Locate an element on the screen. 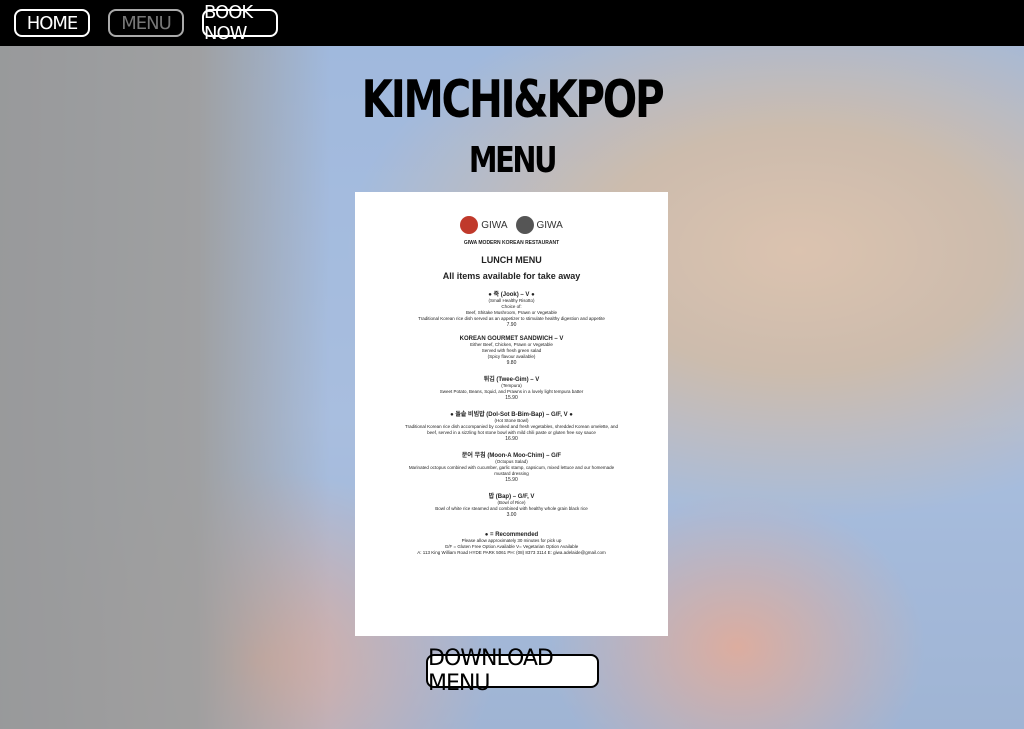 This screenshot has width=1024, height=729. menu-item-name: ● 돌솥 비빔밥 (Dol-Sot B-Bim-Bap) – G/F, V ● is located at coordinates (511, 415).